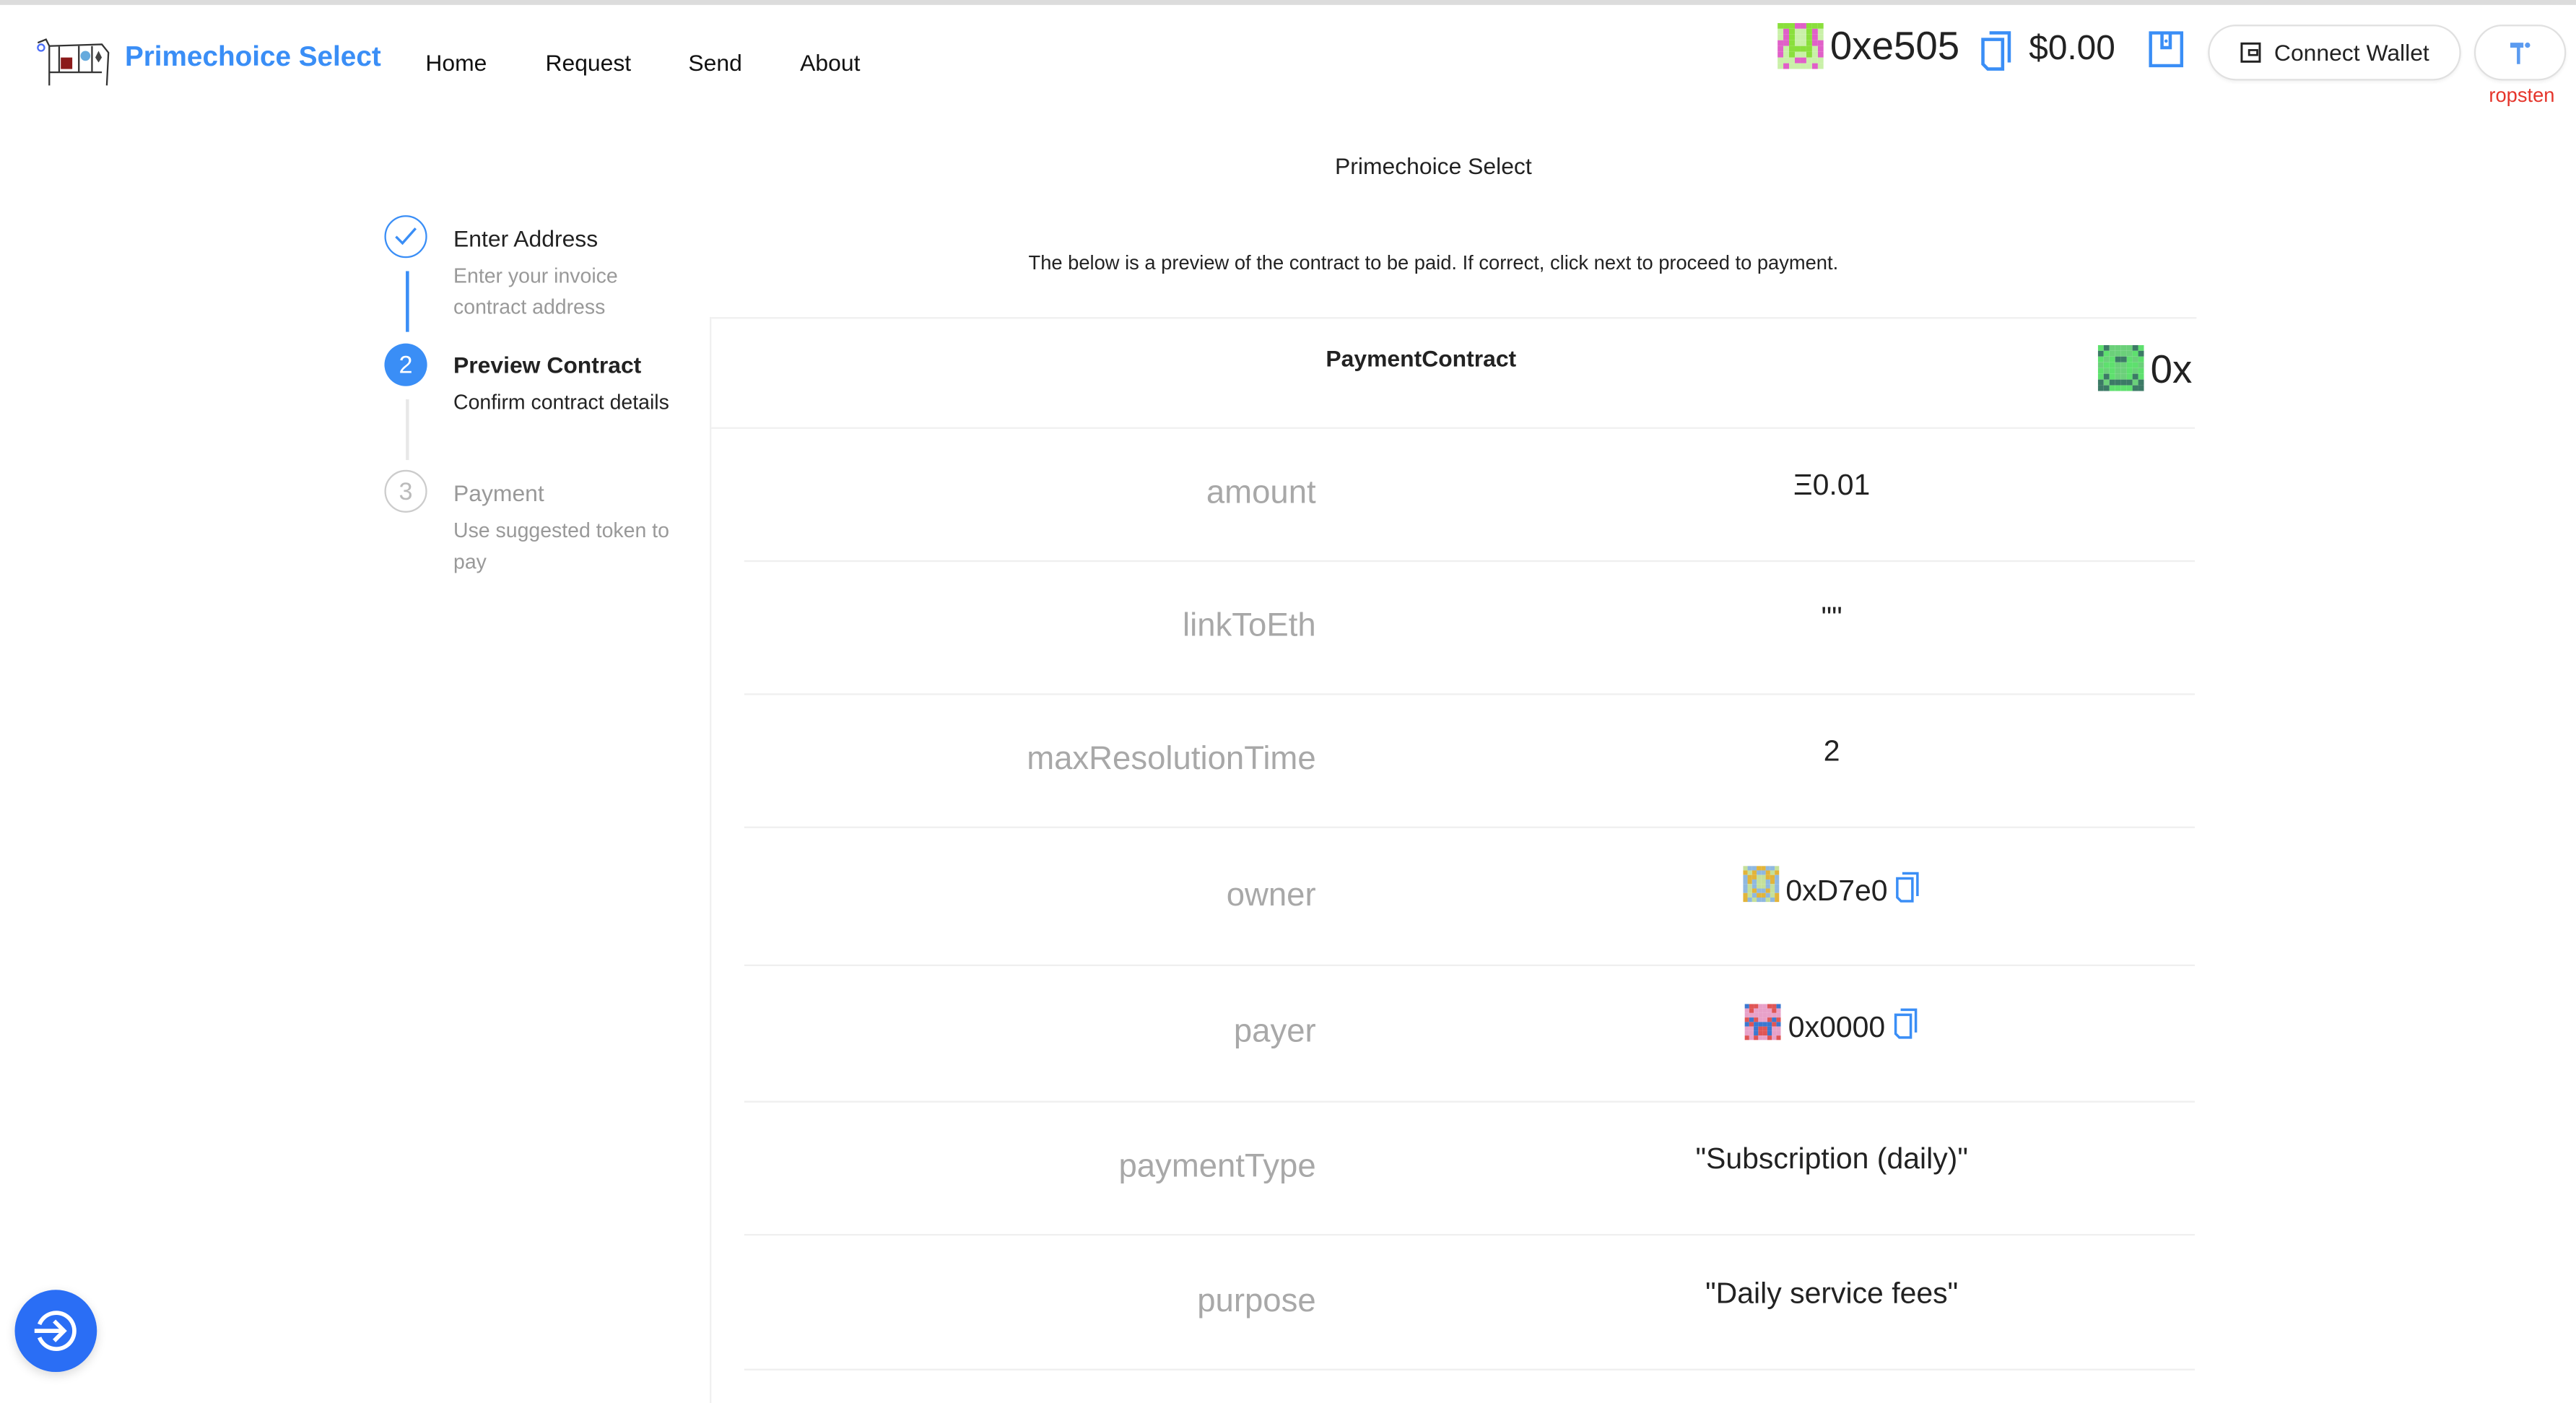 The image size is (2576, 1403). I want to click on brand-title: Primechoice Select, so click(253, 57).